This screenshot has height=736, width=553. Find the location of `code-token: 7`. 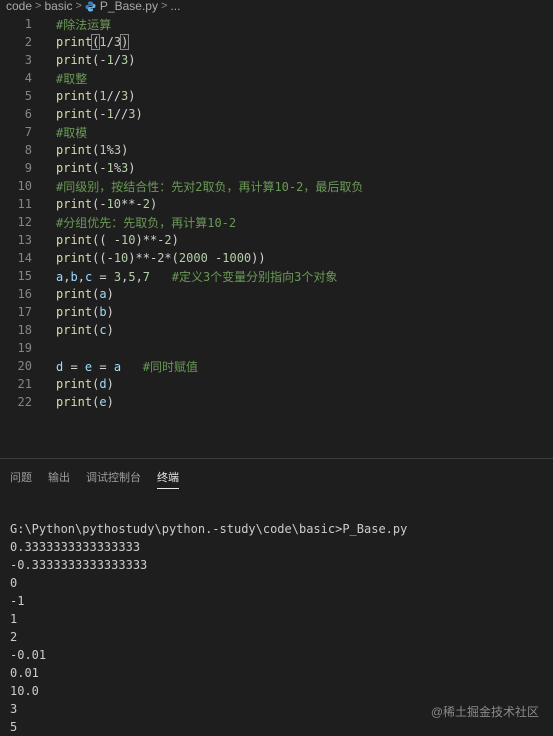

code-token: 7 is located at coordinates (146, 276).